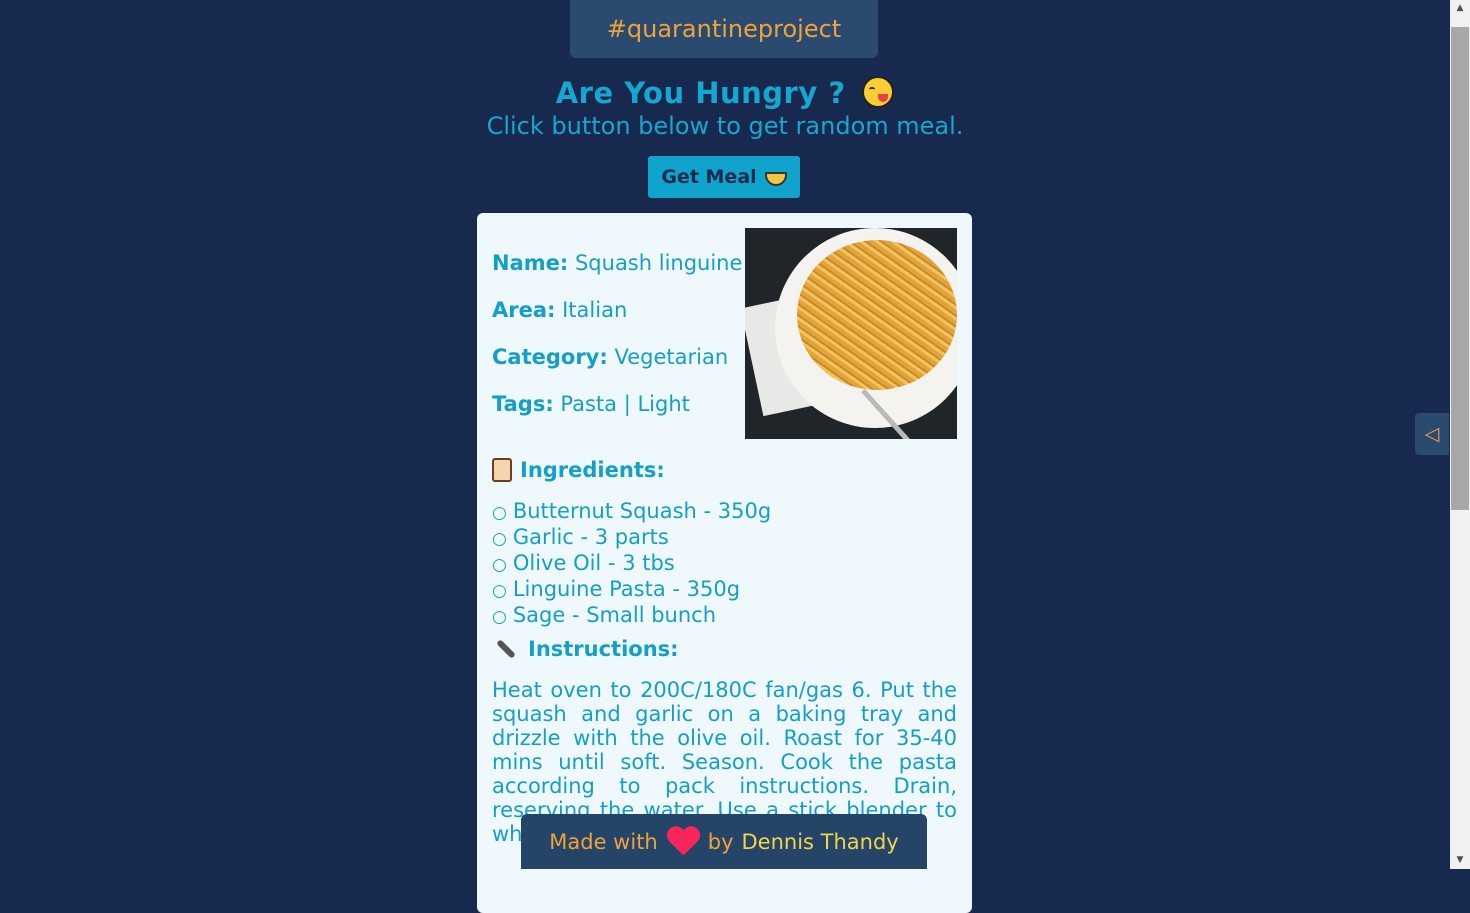 The height and width of the screenshot is (913, 1470). What do you see at coordinates (878, 92) in the screenshot?
I see `yummy-face-icon` at bounding box center [878, 92].